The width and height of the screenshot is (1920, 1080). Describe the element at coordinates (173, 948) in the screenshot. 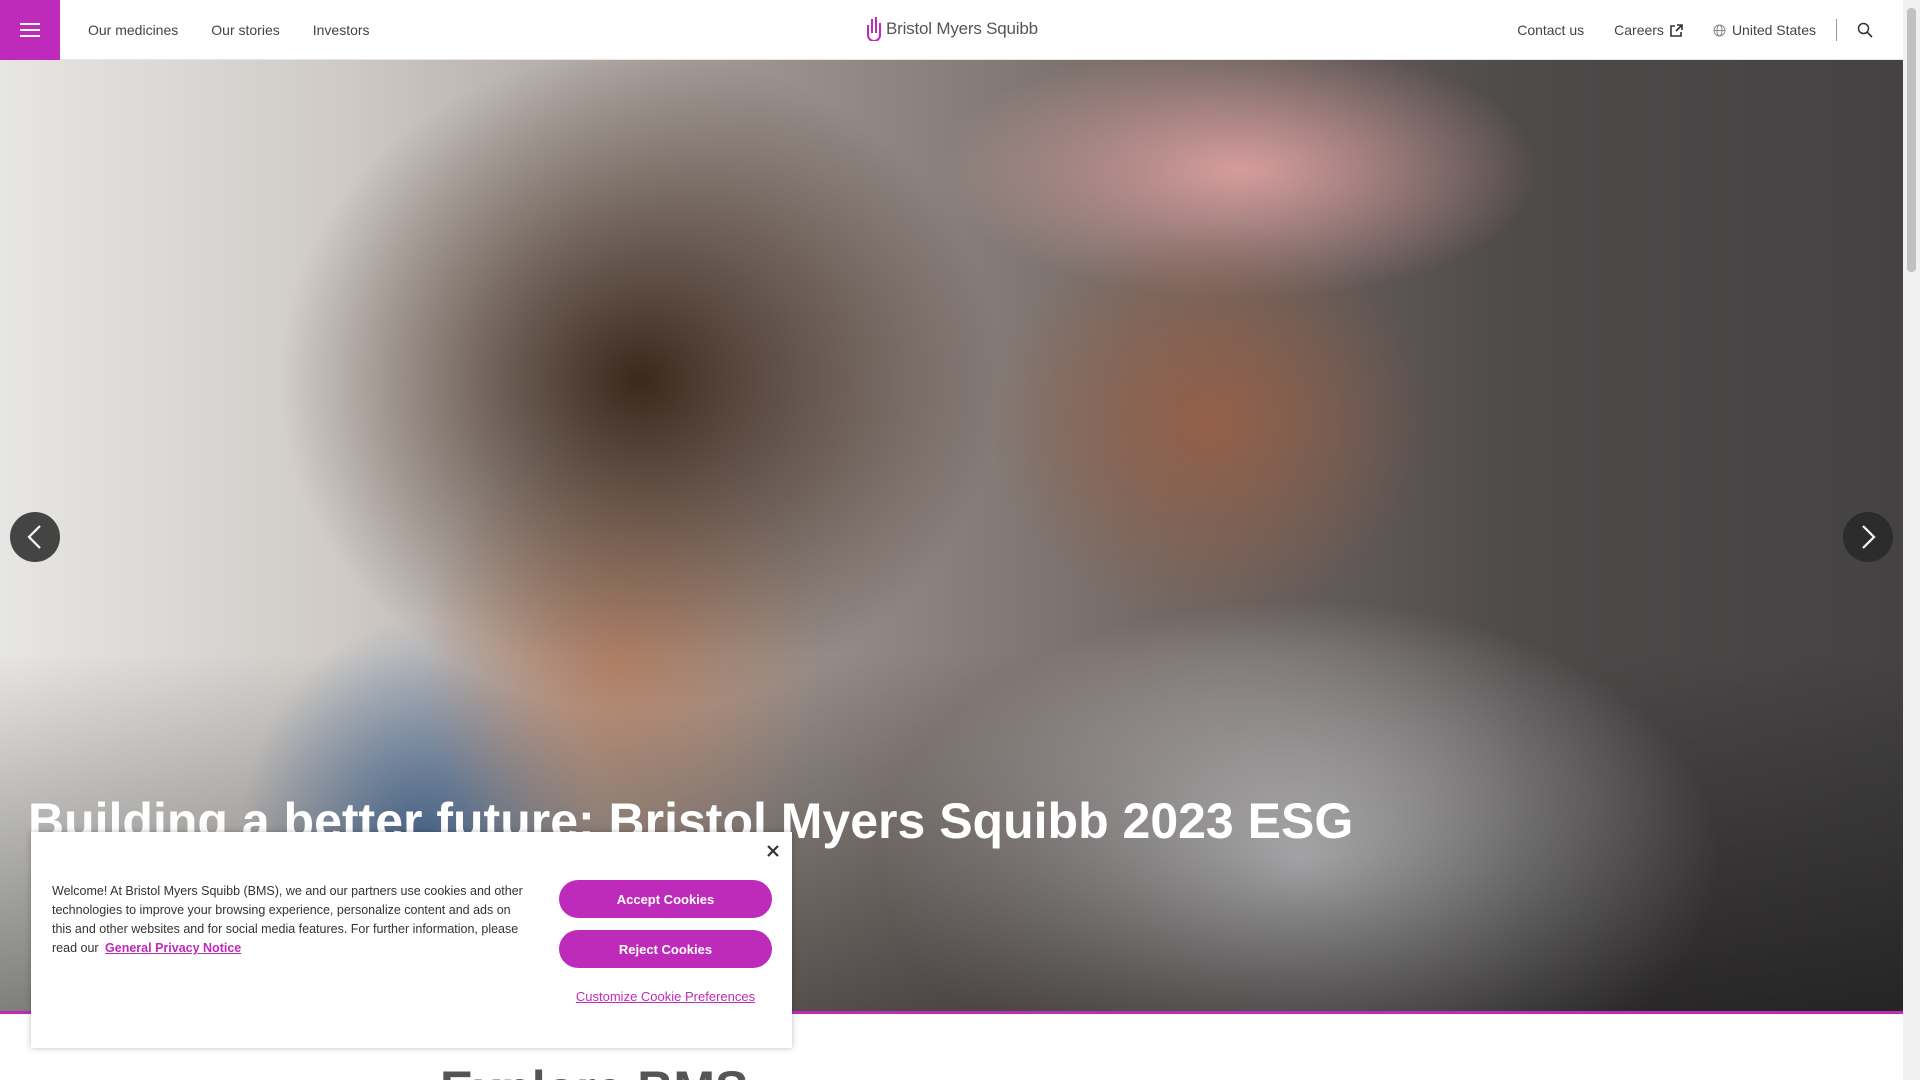

I see `privacy-notice-link: General Privacy Notice` at that location.